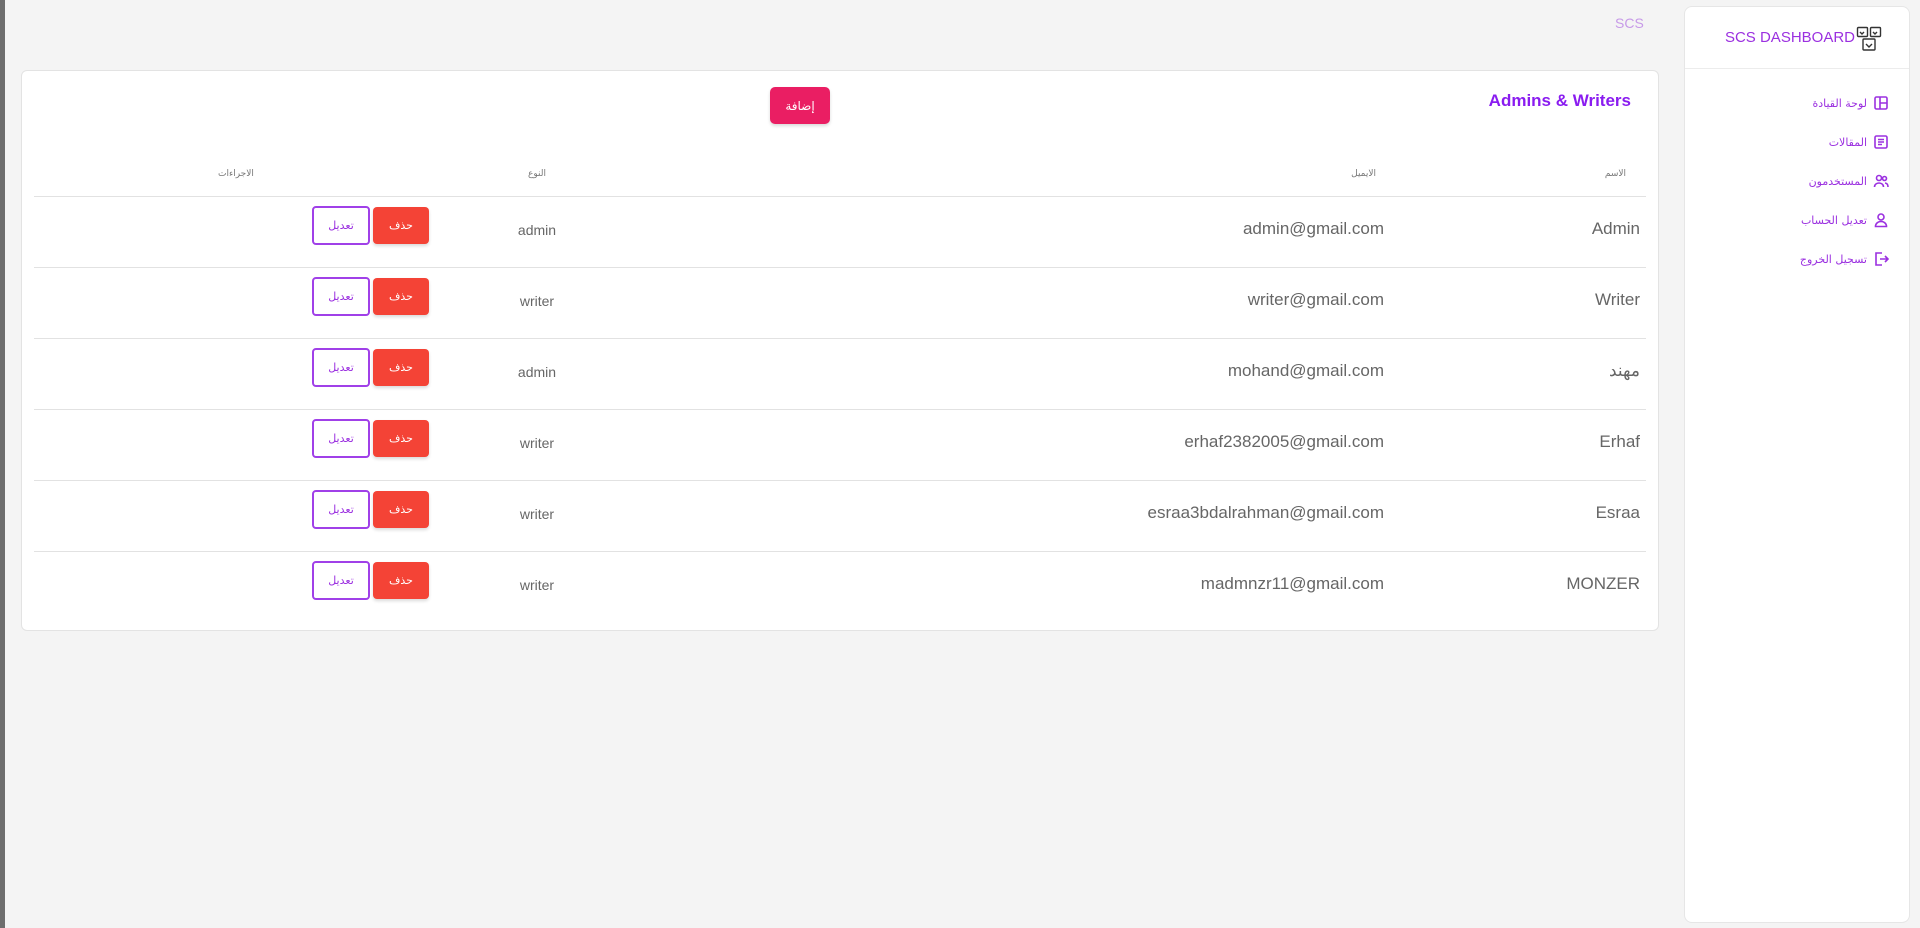 This screenshot has width=1920, height=928. What do you see at coordinates (840, 303) in the screenshot?
I see `table-row: Writer writer@gmail.com writer حذف تعديل` at bounding box center [840, 303].